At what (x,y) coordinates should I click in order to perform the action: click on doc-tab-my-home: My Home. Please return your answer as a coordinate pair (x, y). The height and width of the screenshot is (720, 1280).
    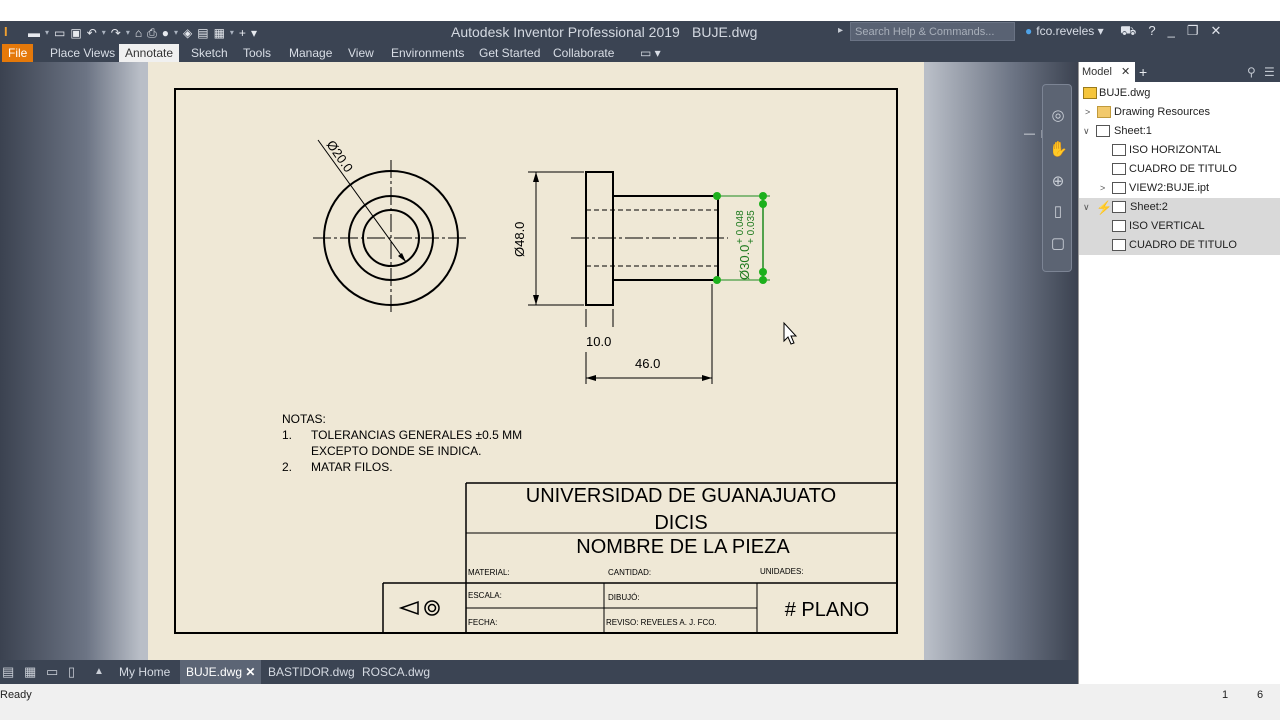
    Looking at the image, I should click on (144, 672).